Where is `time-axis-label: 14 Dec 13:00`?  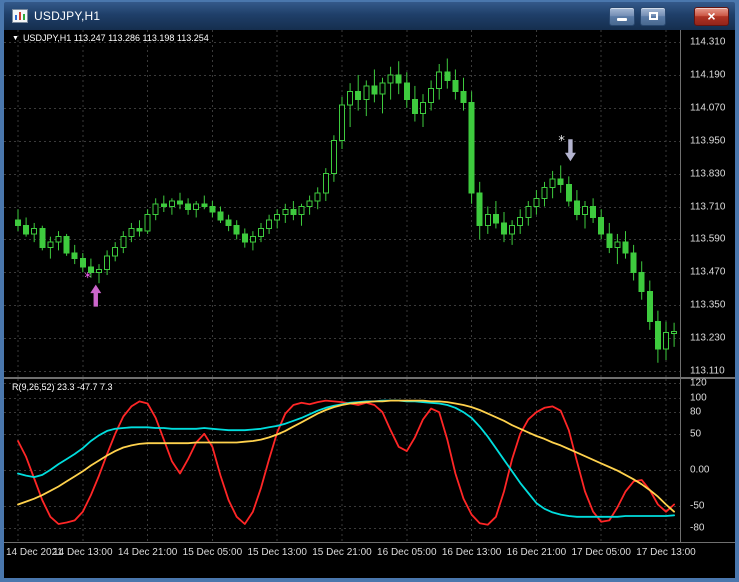
time-axis-label: 14 Dec 13:00 is located at coordinates (83, 552).